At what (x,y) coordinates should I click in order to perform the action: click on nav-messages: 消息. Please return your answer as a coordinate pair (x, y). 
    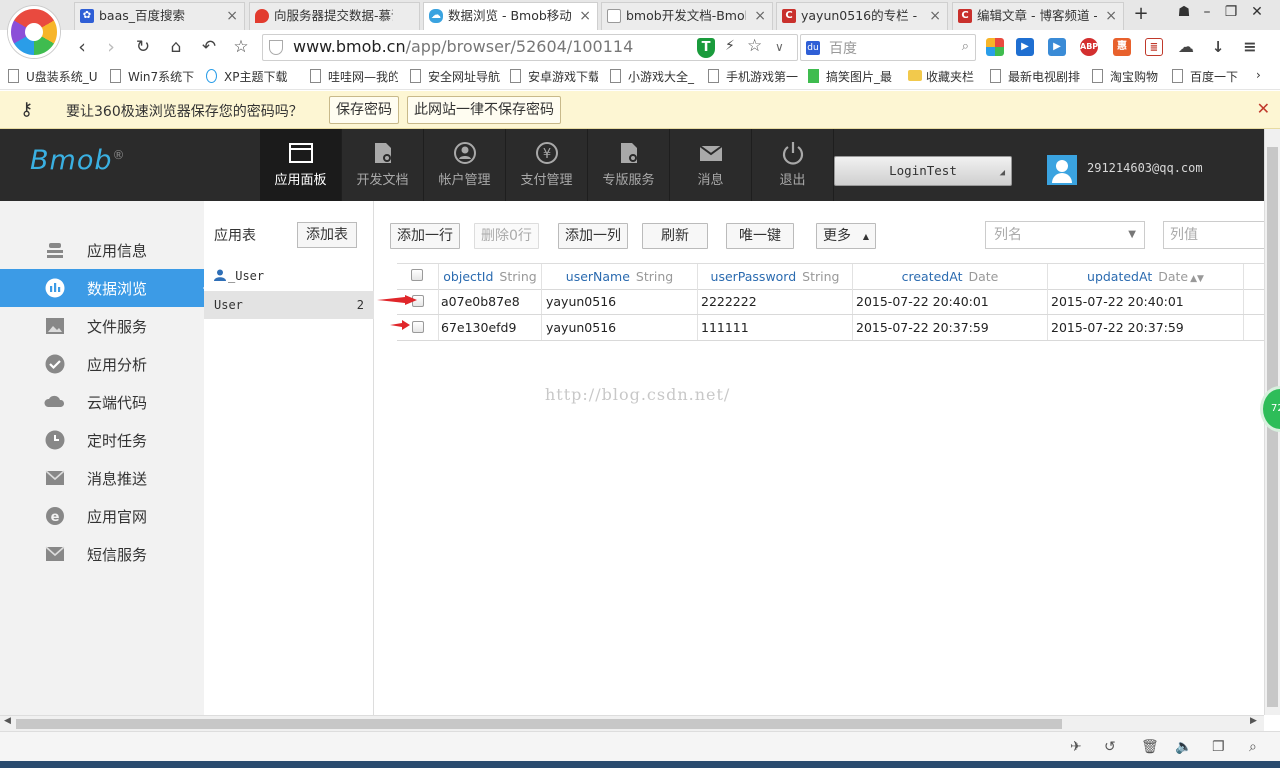
    Looking at the image, I should click on (711, 165).